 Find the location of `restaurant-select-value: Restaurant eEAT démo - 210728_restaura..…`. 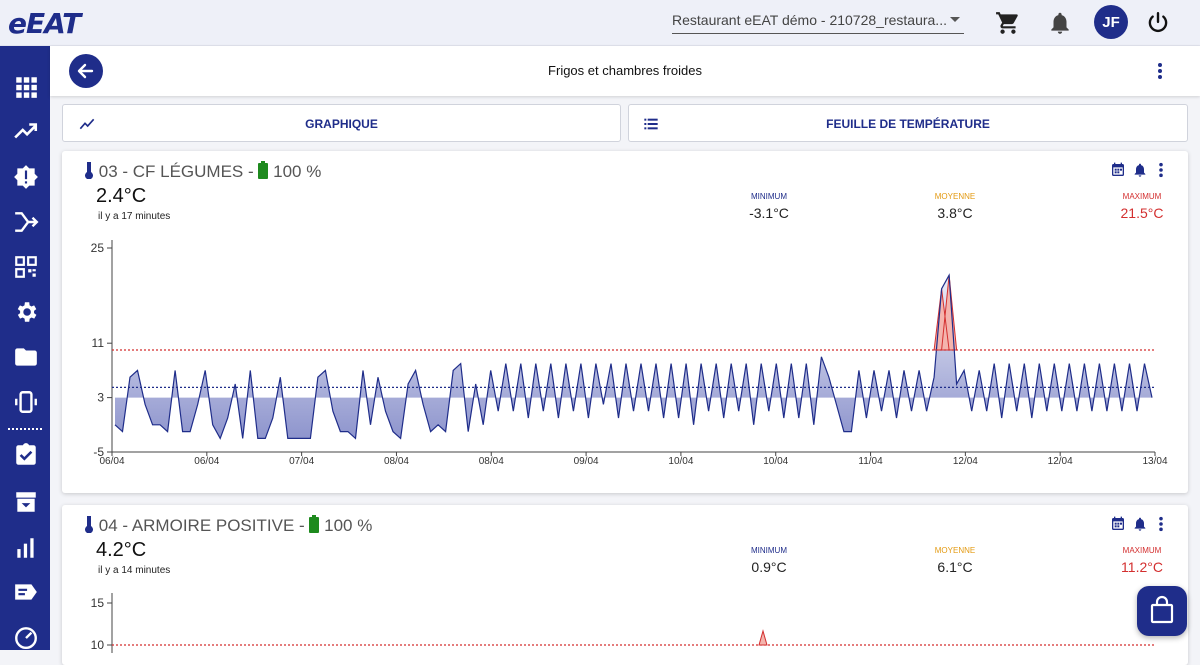

restaurant-select-value: Restaurant eEAT démo - 210728_restaura..… is located at coordinates (809, 20).